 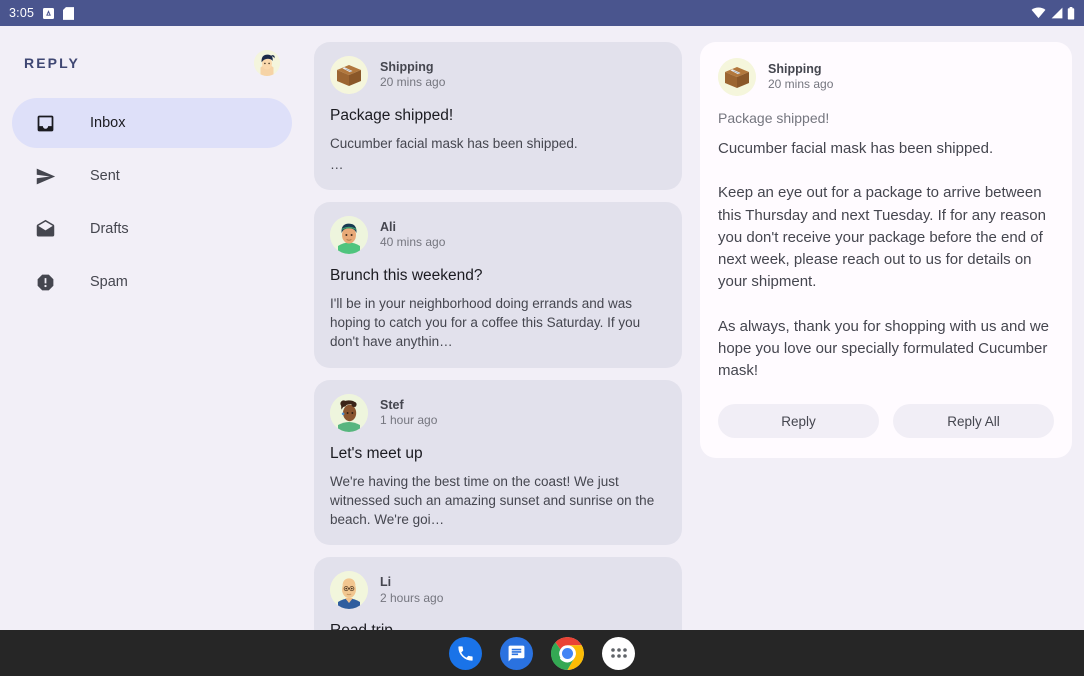 What do you see at coordinates (42, 13) in the screenshot?
I see `status-bar-left: 3:05` at bounding box center [42, 13].